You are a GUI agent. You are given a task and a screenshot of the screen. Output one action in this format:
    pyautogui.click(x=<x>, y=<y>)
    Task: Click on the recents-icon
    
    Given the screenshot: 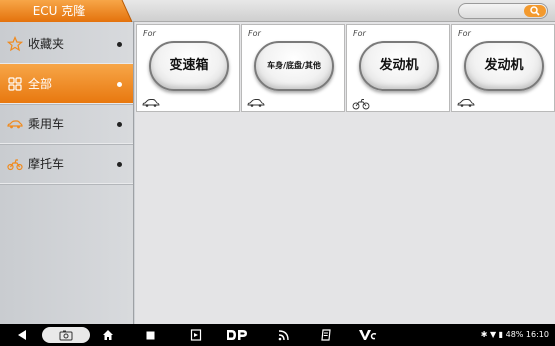 What is the action you would take?
    pyautogui.click(x=150, y=335)
    